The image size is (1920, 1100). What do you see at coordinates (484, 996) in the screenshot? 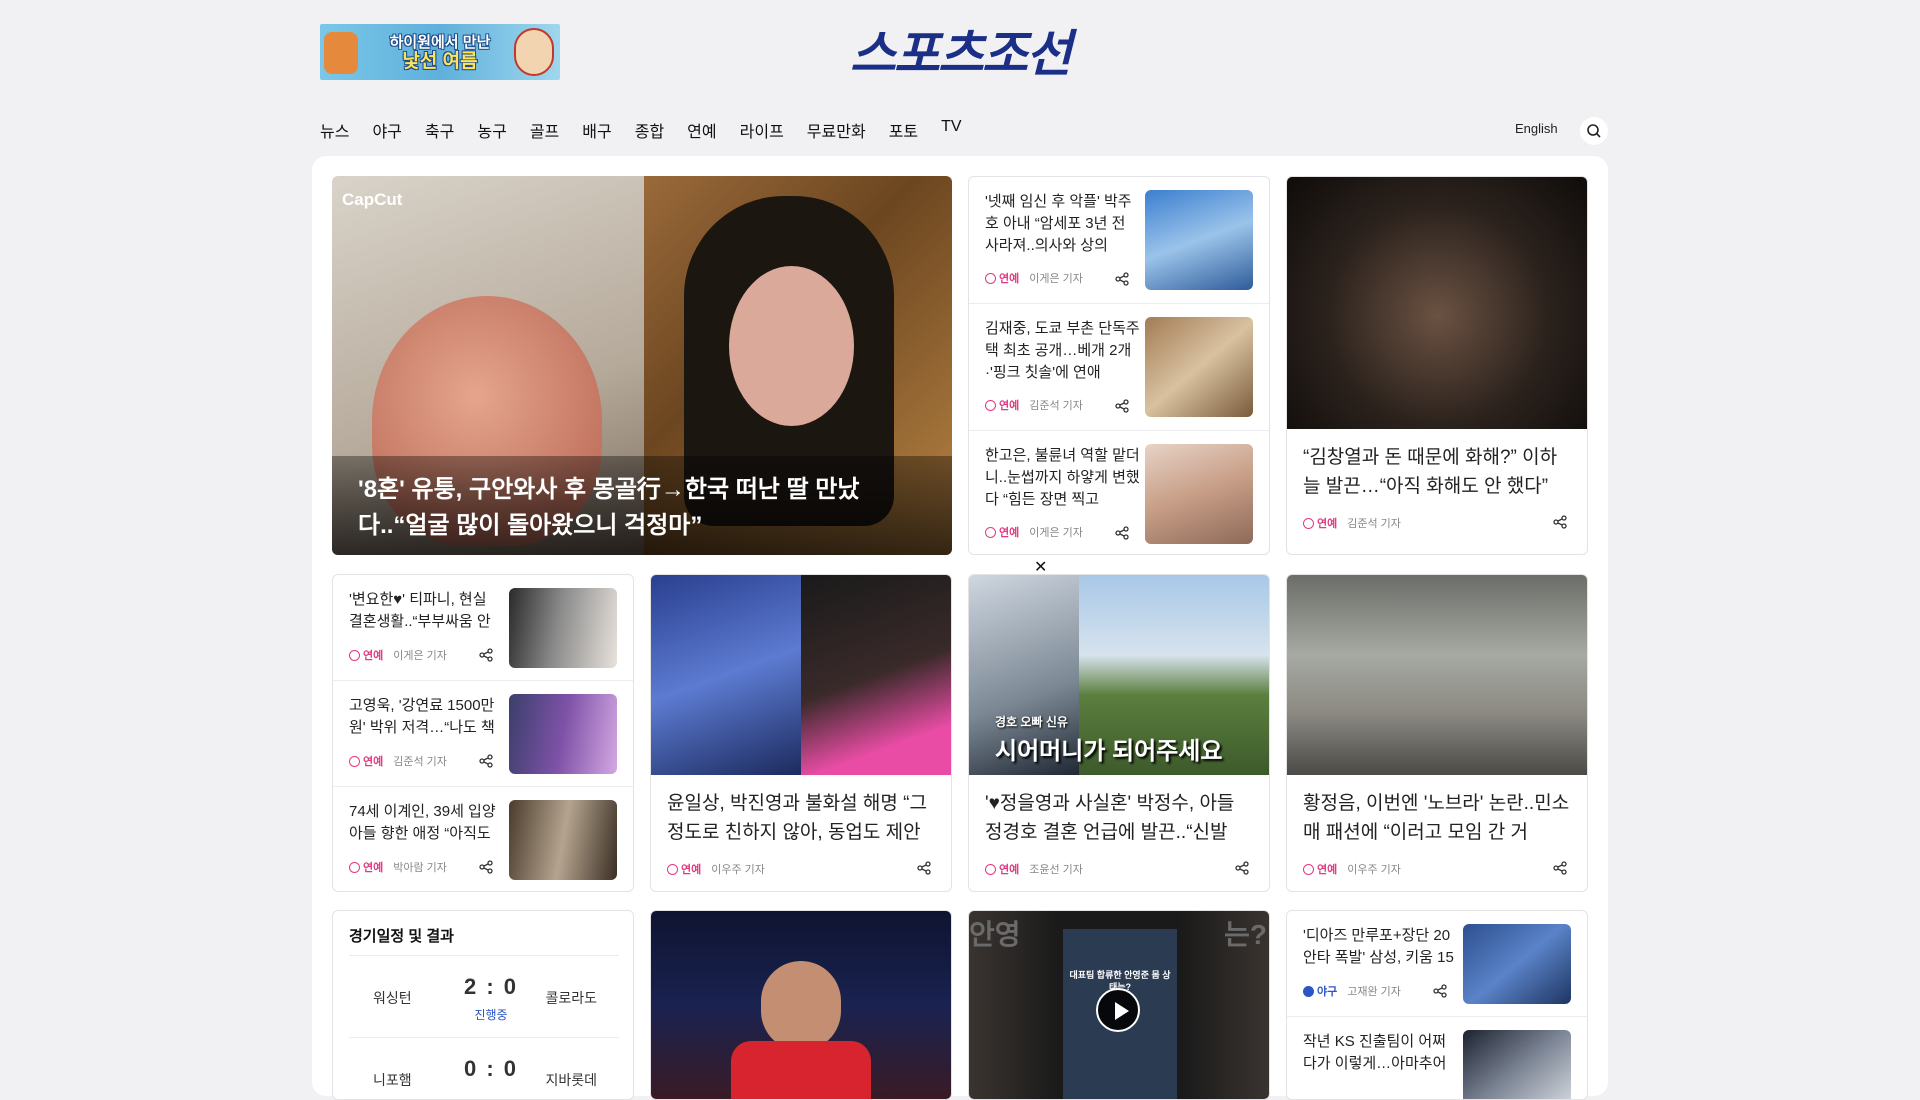
I see `game-row: 워싱턴 2 : 0 진행중 콜로라도` at bounding box center [484, 996].